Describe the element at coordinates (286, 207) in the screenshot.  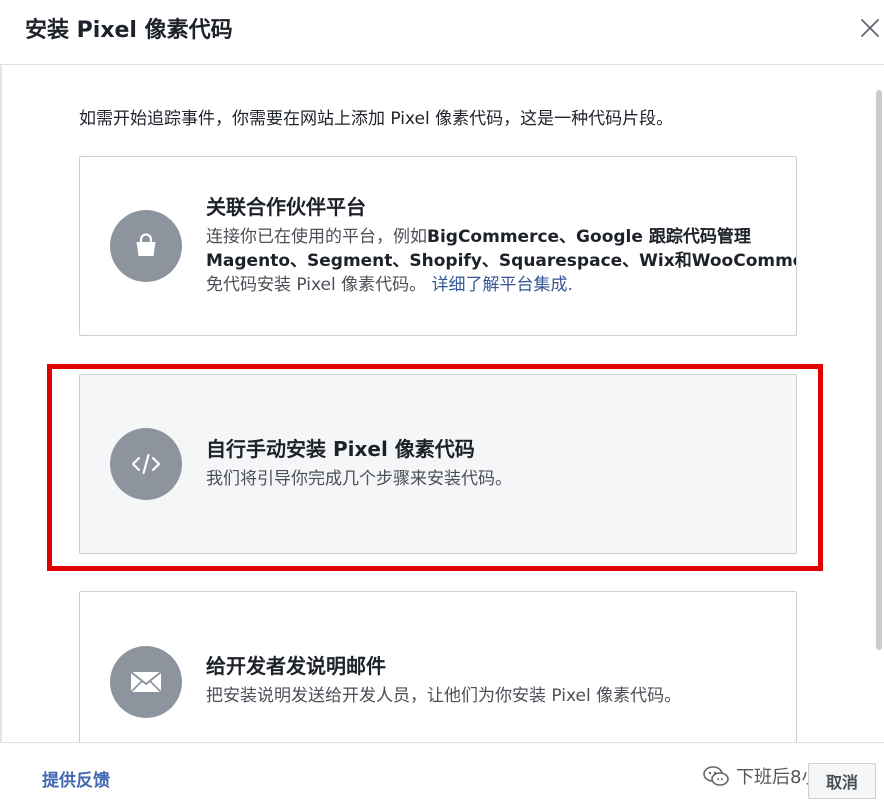
I see `option-title: 关联合作伙伴平台` at that location.